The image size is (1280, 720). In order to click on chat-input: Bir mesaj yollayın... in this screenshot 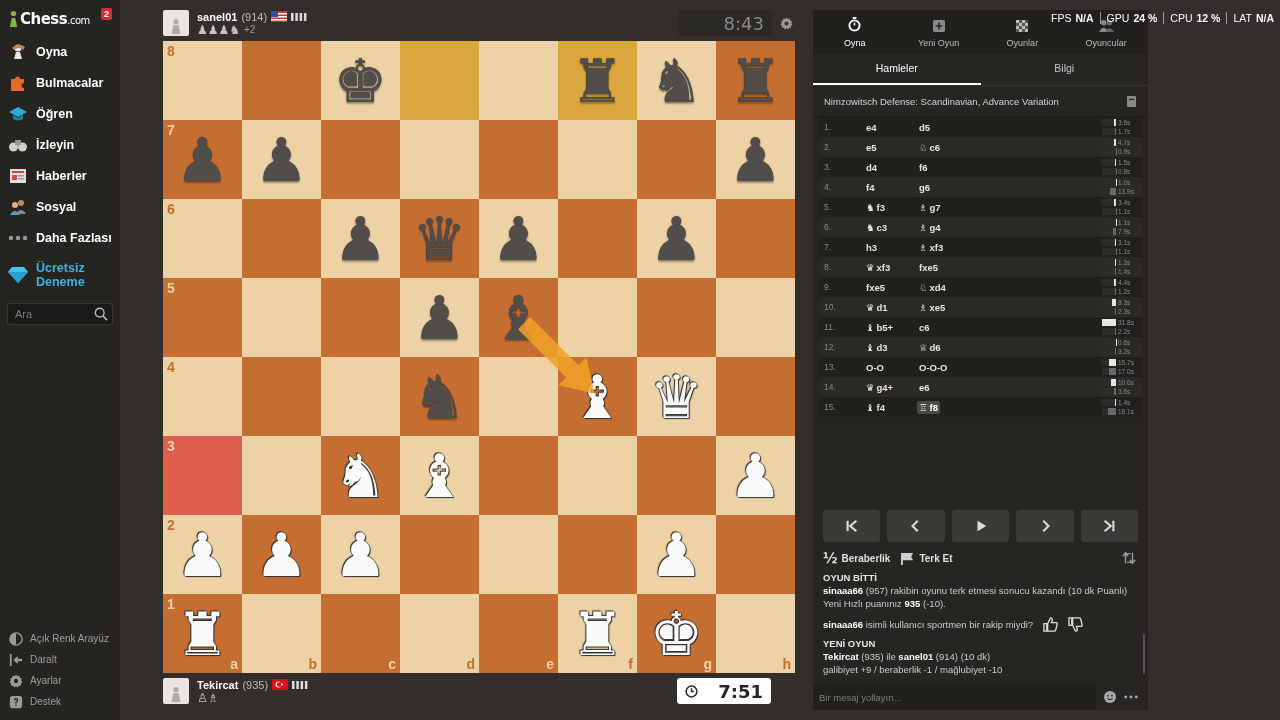, I will do `click(954, 697)`.